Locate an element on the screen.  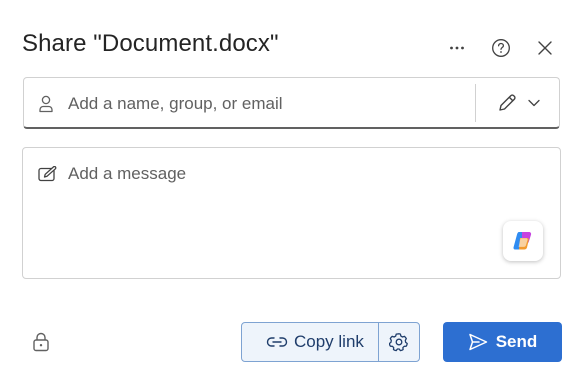
people-picker is located at coordinates (291, 103).